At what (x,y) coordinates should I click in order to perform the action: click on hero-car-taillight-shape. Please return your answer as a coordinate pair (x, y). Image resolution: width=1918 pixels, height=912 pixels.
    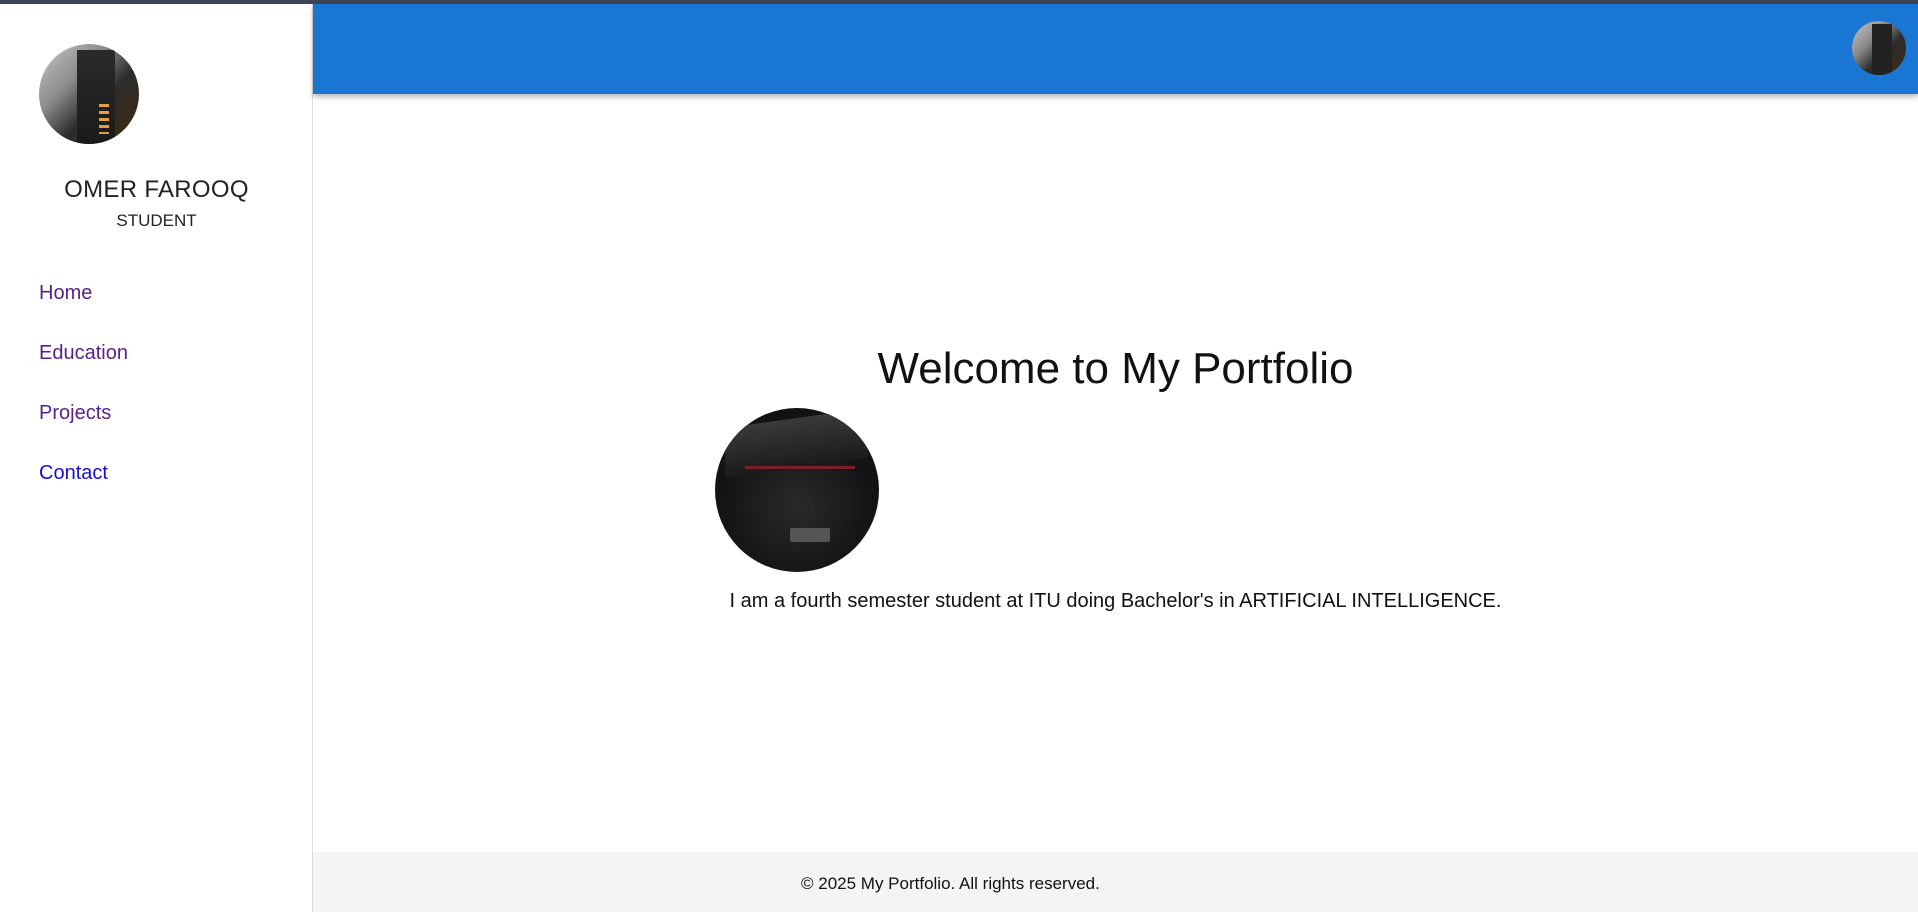
    Looking at the image, I should click on (800, 467).